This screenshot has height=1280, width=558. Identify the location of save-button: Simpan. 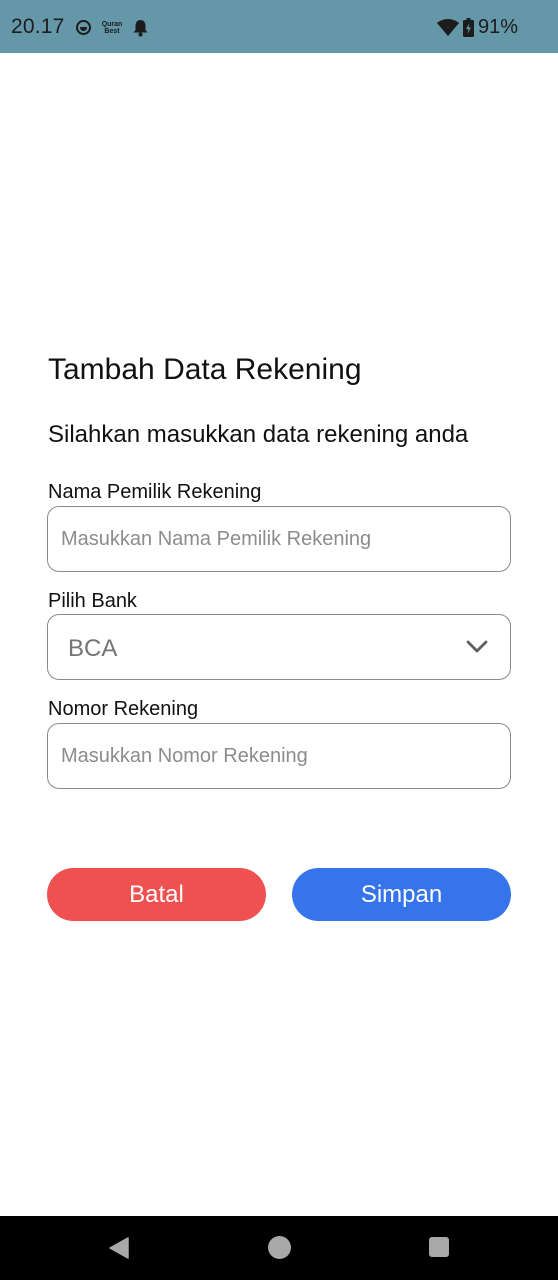
(401, 894).